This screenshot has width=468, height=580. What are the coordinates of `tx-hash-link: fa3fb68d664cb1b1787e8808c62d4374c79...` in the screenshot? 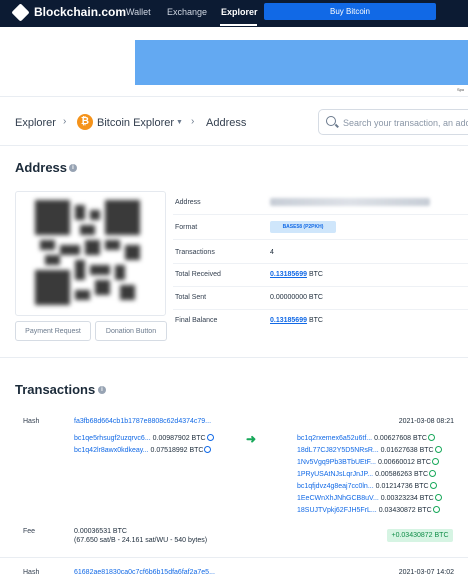 It's located at (142, 421).